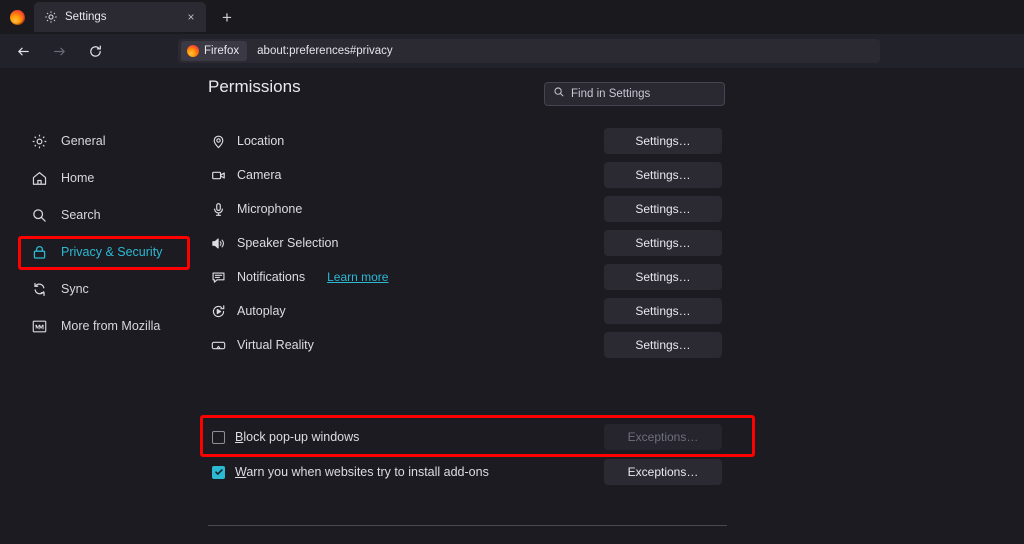  I want to click on sidebar-item-label: General, so click(83, 141).